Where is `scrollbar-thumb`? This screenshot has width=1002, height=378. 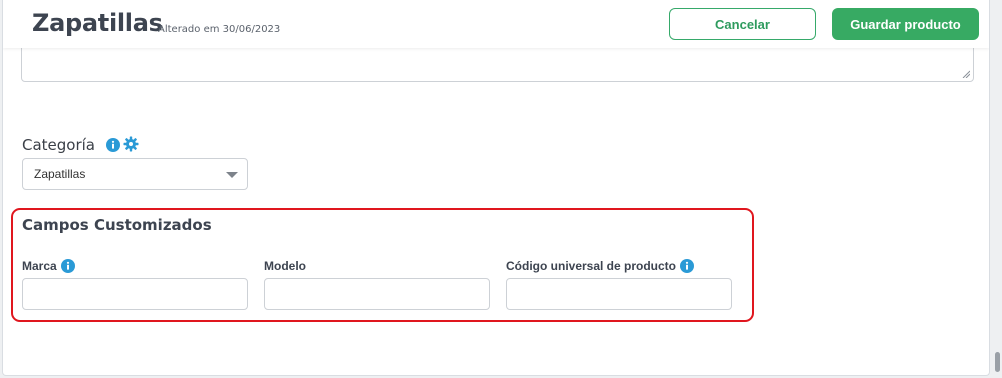
scrollbar-thumb is located at coordinates (997, 362).